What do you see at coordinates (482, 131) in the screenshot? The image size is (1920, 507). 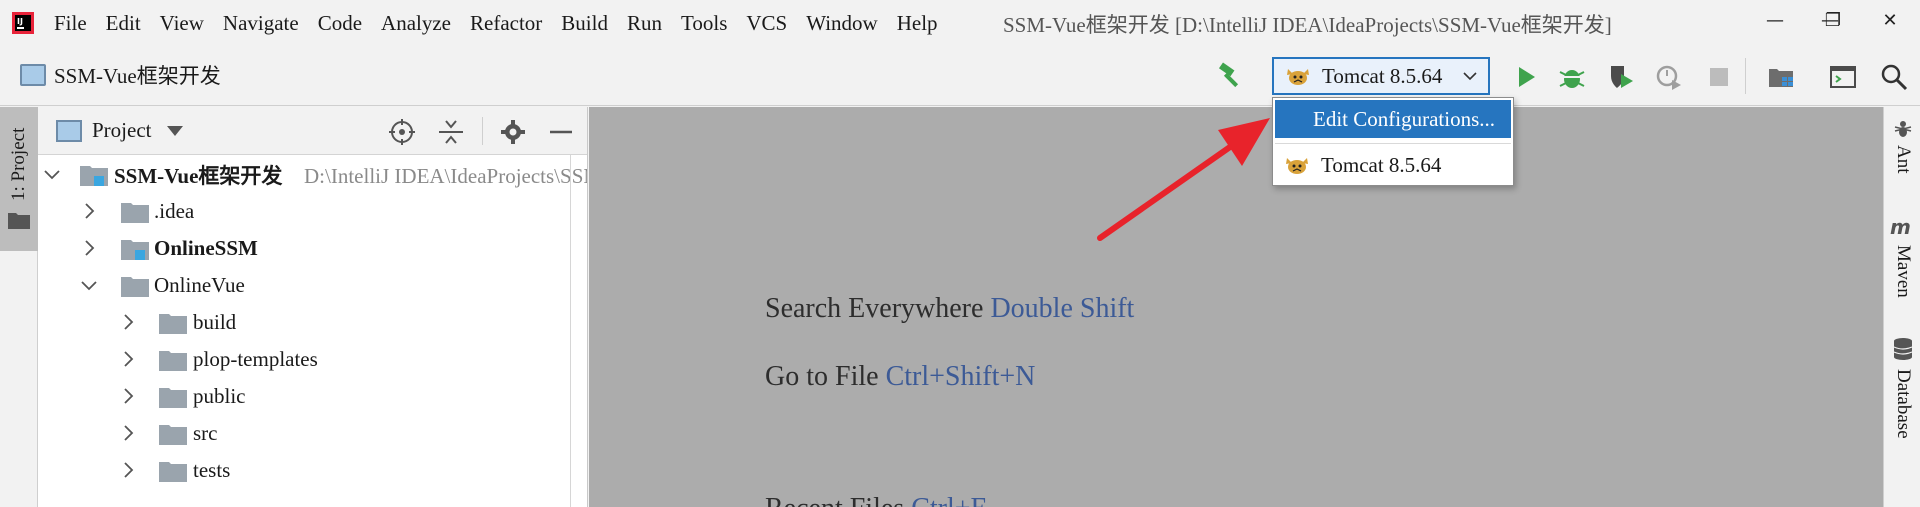 I see `panel-header-divider` at bounding box center [482, 131].